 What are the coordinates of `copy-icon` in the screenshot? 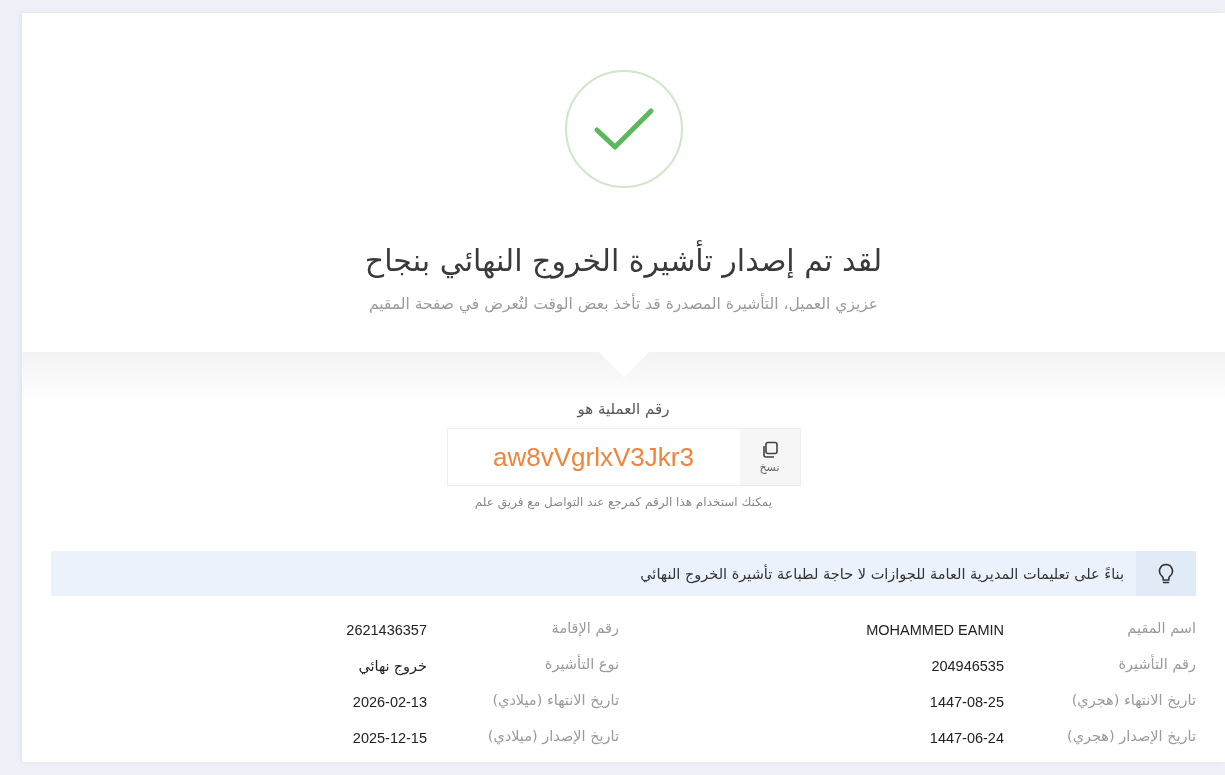 It's located at (769, 449).